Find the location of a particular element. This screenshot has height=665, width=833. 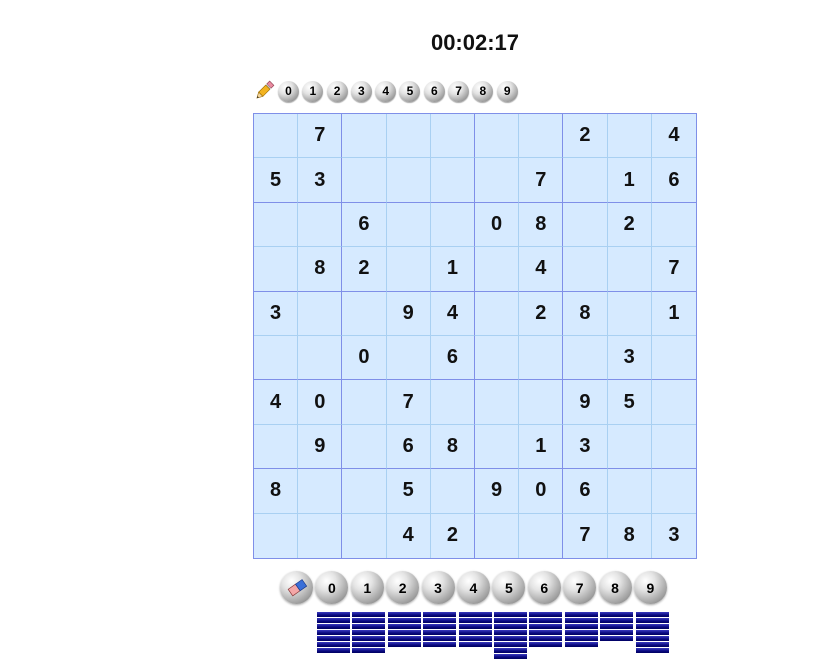

sudoku-cell-r0-c8 is located at coordinates (629, 136).